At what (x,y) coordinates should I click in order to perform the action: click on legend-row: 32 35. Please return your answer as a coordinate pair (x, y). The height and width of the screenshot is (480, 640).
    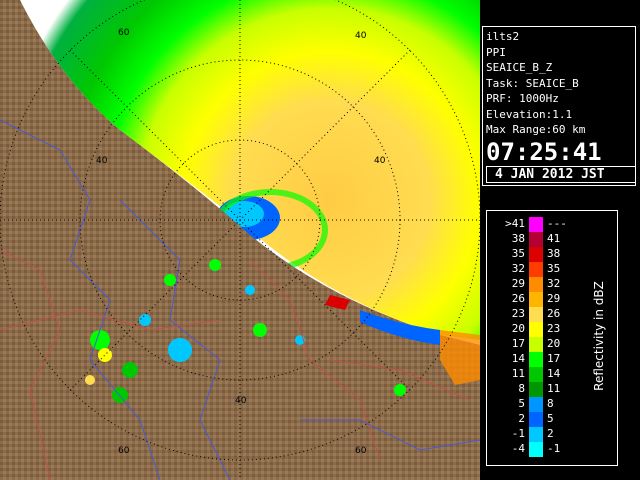
    Looking at the image, I should click on (537, 269).